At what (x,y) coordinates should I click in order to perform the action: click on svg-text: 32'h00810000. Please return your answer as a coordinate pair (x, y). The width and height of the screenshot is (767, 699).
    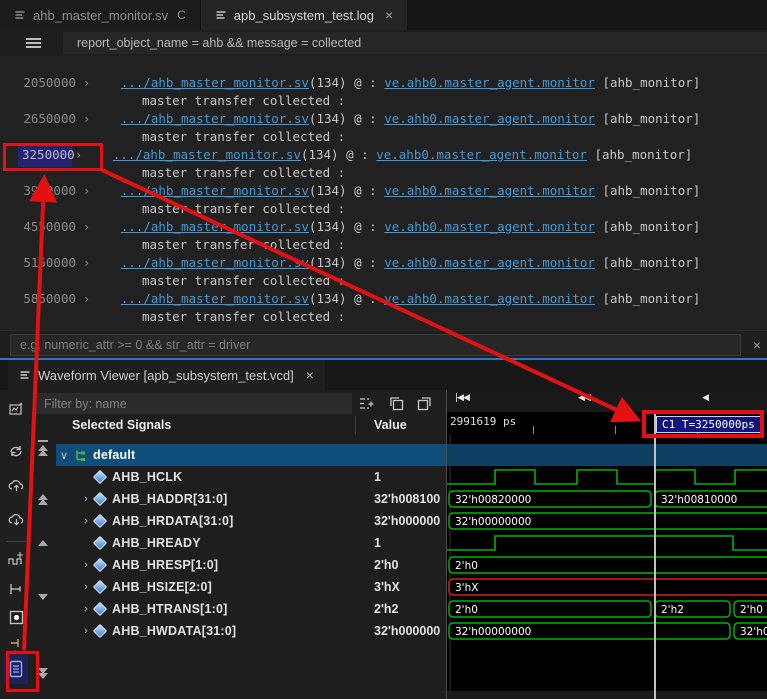
    Looking at the image, I should click on (699, 500).